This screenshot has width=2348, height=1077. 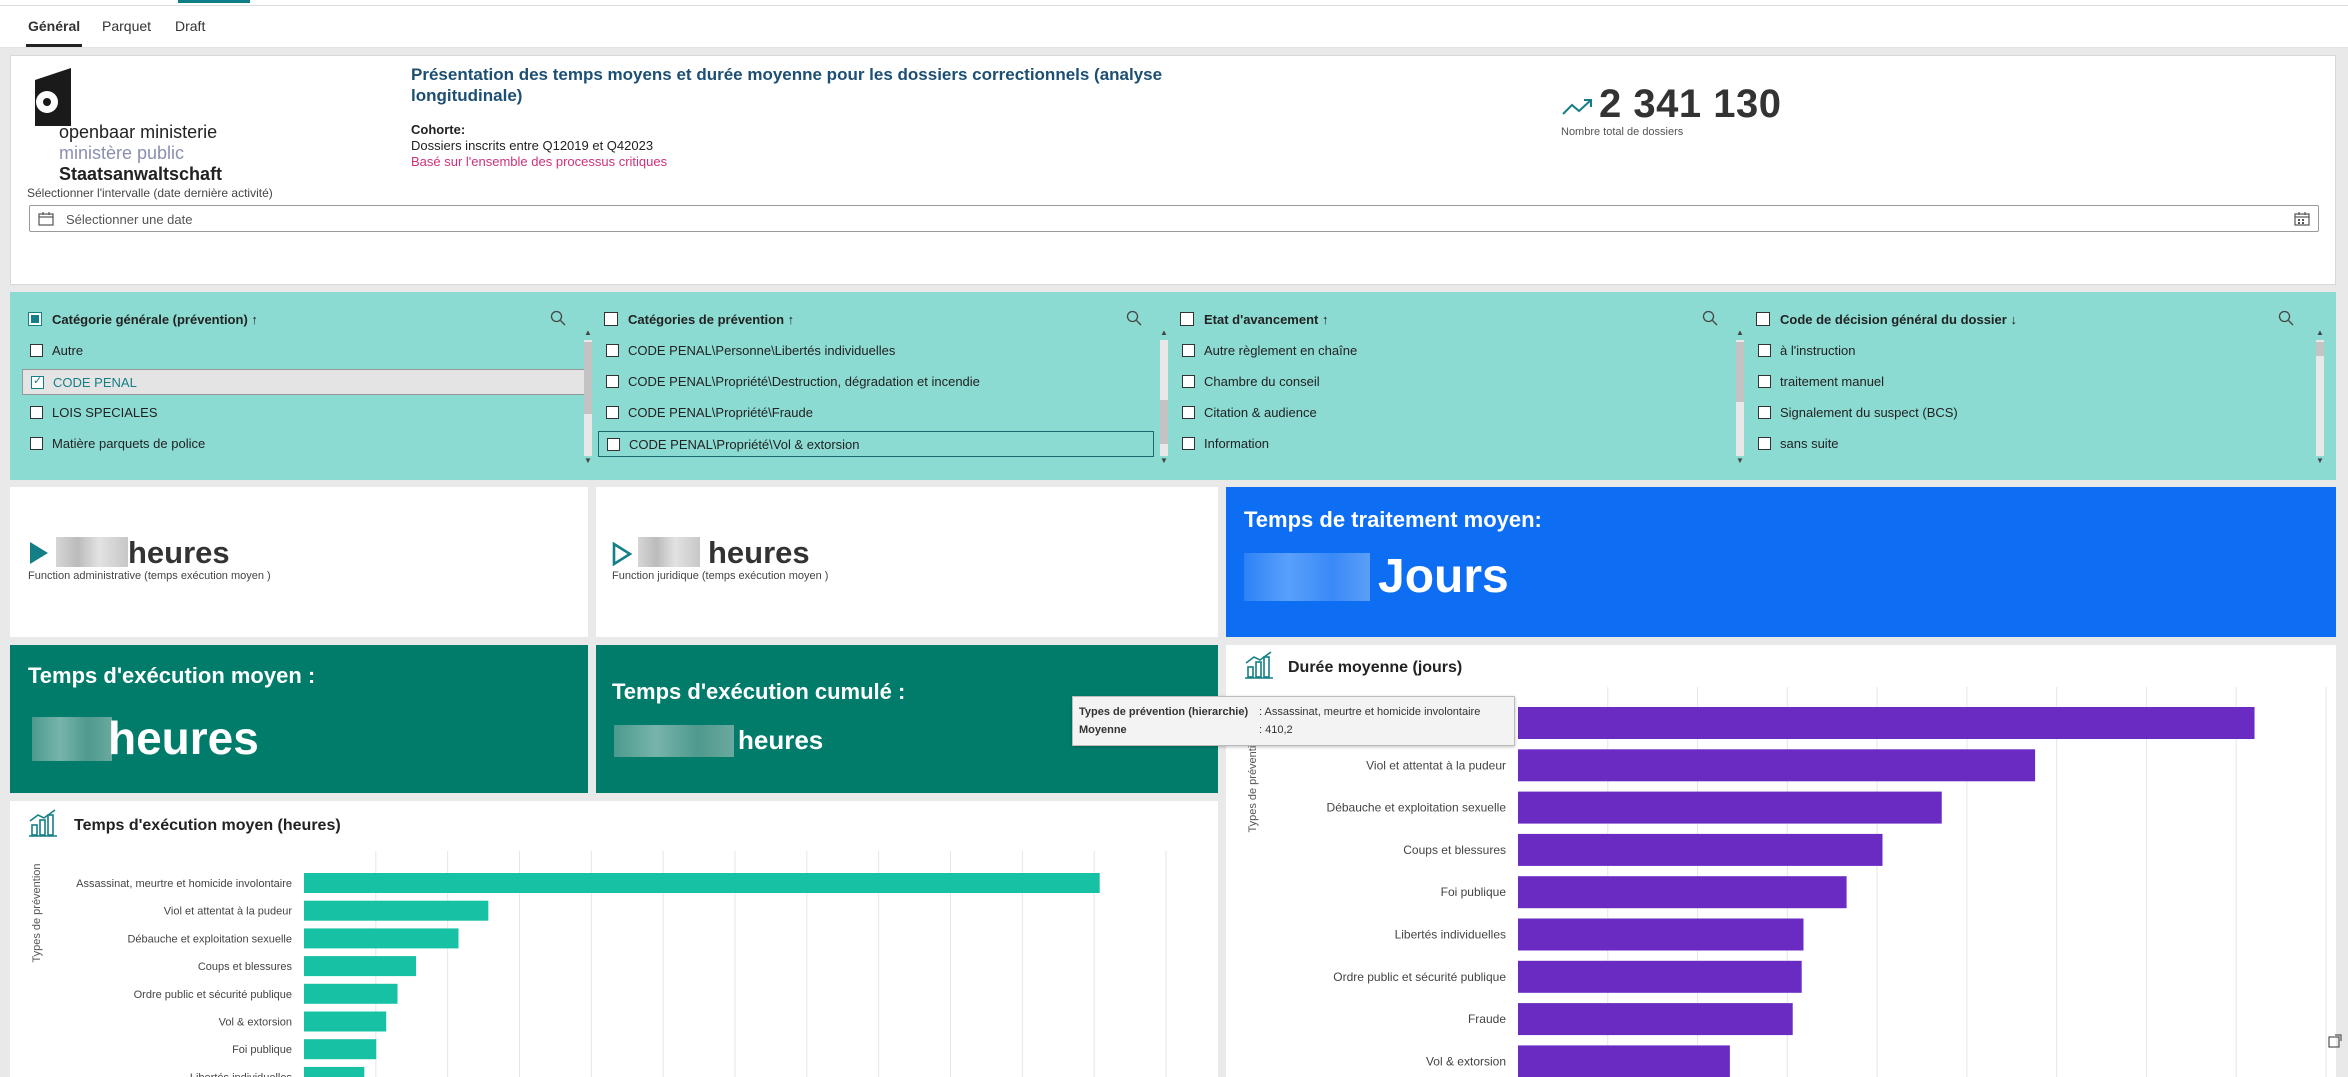 I want to click on jur-unit: heures, so click(x=759, y=552).